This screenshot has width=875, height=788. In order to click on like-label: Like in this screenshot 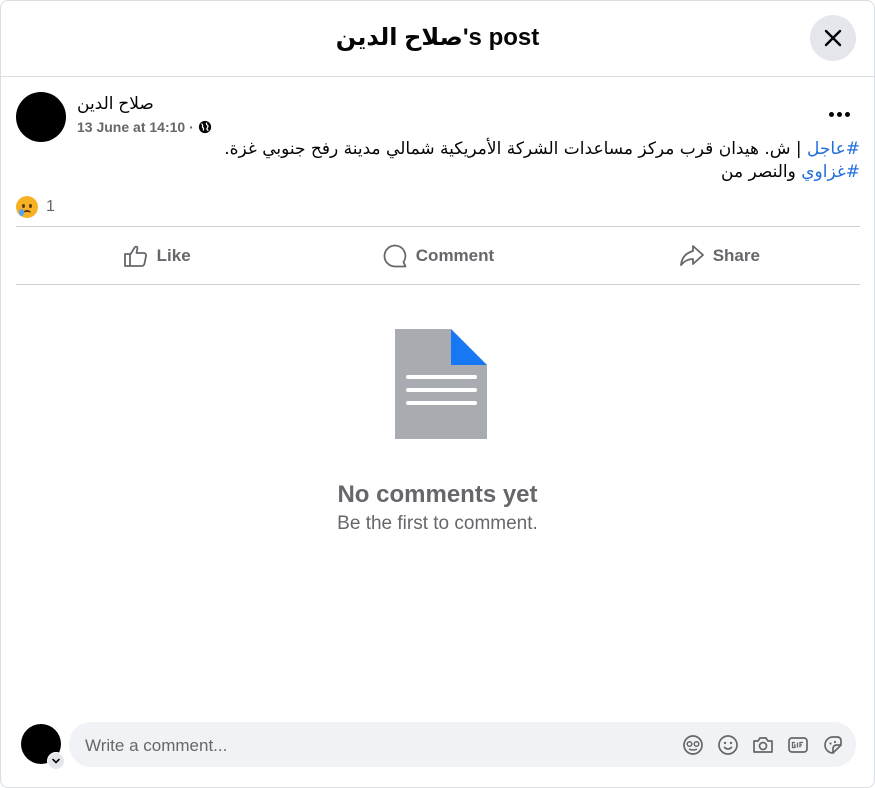, I will do `click(173, 255)`.